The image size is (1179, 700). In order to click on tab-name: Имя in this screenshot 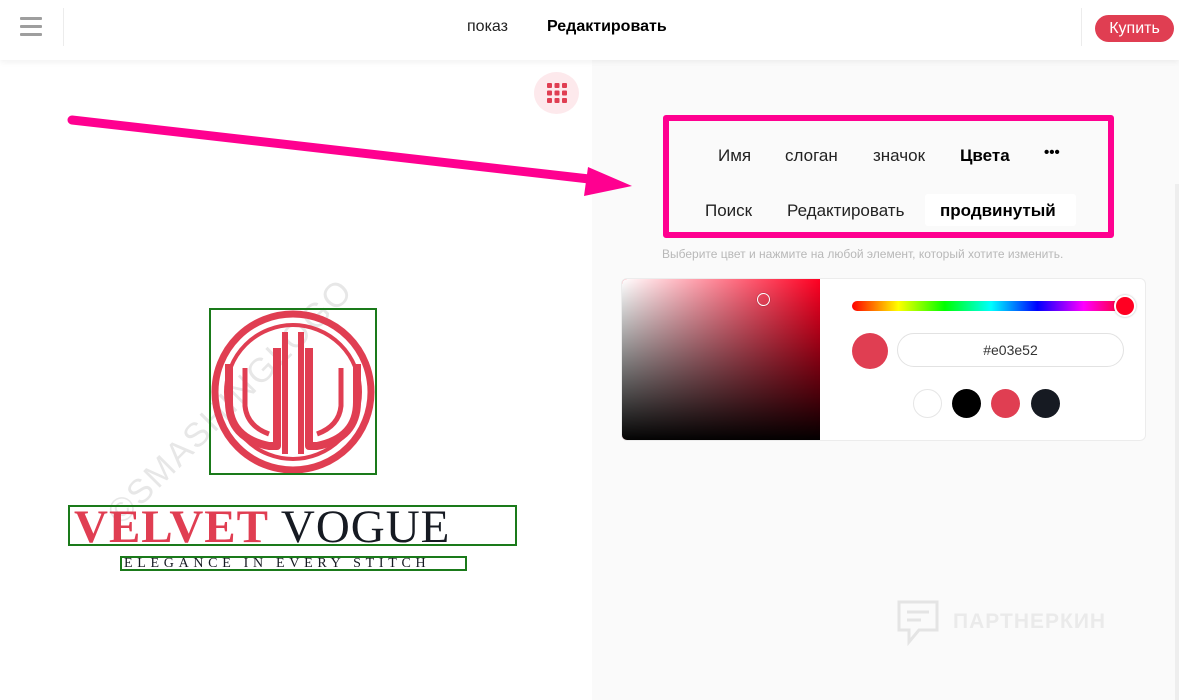, I will do `click(734, 156)`.